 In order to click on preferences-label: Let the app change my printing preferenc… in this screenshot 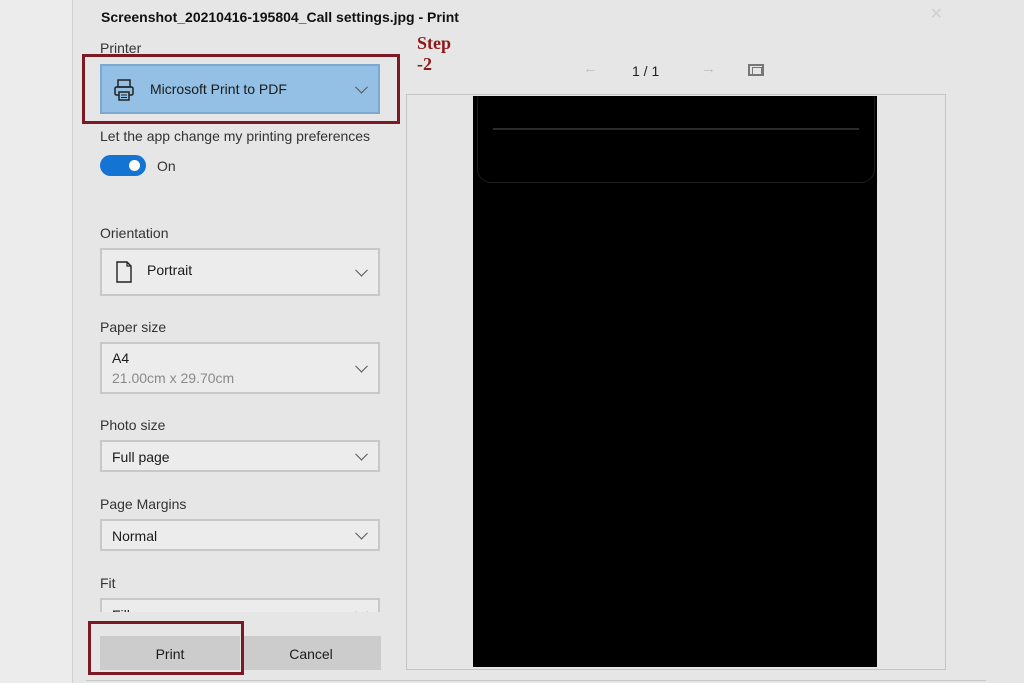, I will do `click(235, 136)`.